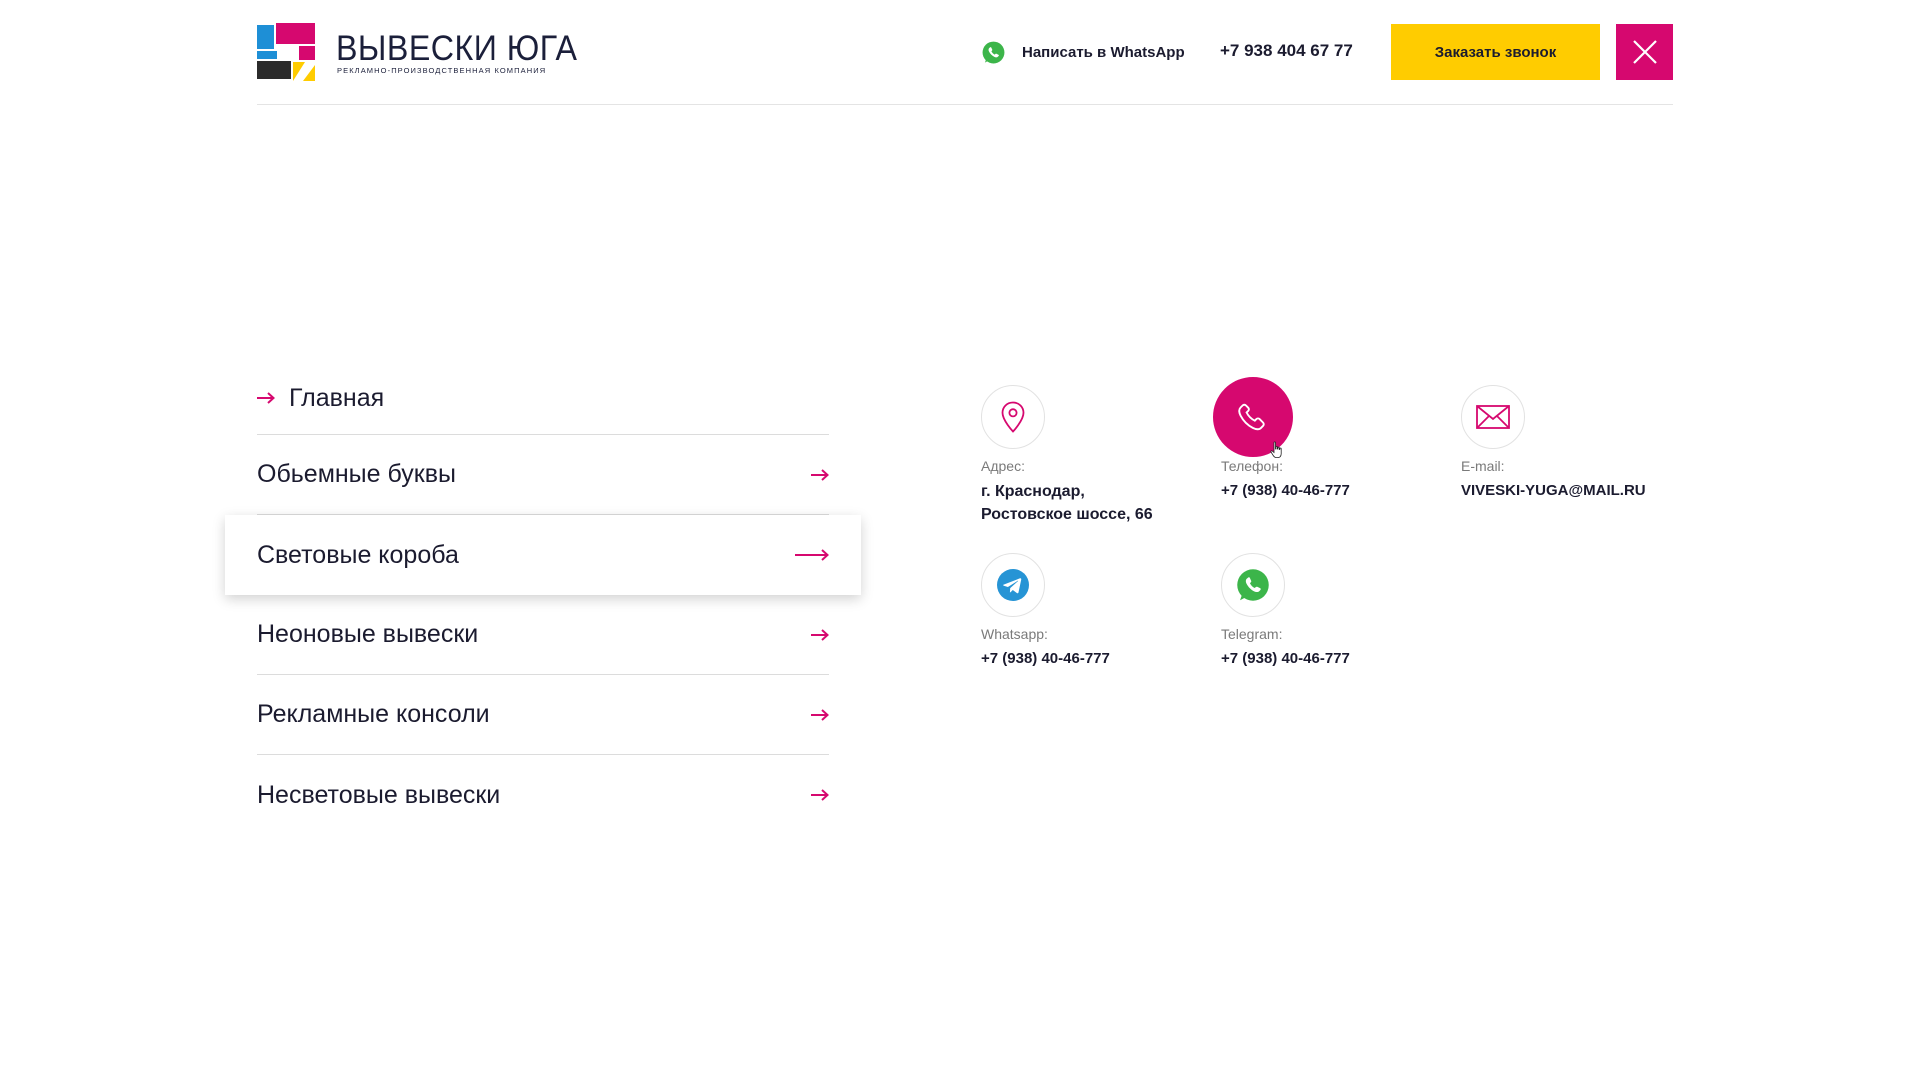 Image resolution: width=1920 pixels, height=1080 pixels. I want to click on telegram-value-link: +7 (938) 40-46-777, so click(1341, 659).